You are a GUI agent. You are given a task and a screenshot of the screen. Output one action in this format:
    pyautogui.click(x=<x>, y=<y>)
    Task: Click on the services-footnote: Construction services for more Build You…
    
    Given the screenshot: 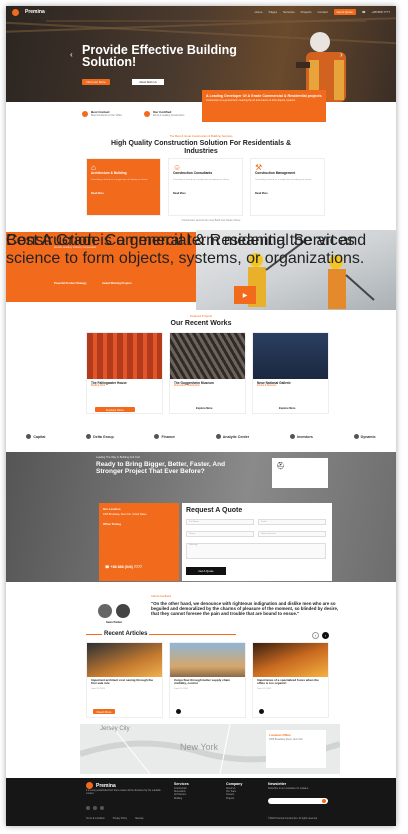 What is the action you would take?
    pyautogui.click(x=211, y=220)
    